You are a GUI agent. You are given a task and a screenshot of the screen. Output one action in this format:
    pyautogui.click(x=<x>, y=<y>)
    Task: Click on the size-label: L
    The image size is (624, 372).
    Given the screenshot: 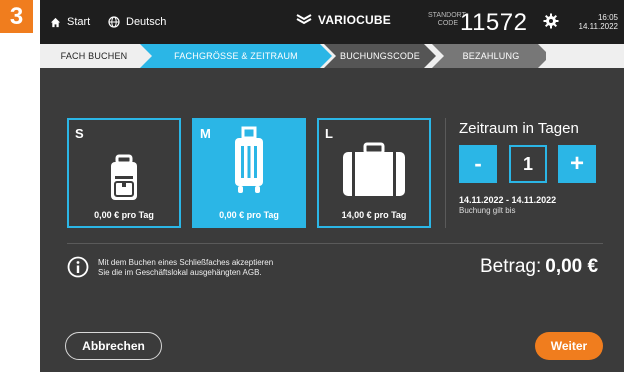 What is the action you would take?
    pyautogui.click(x=329, y=133)
    